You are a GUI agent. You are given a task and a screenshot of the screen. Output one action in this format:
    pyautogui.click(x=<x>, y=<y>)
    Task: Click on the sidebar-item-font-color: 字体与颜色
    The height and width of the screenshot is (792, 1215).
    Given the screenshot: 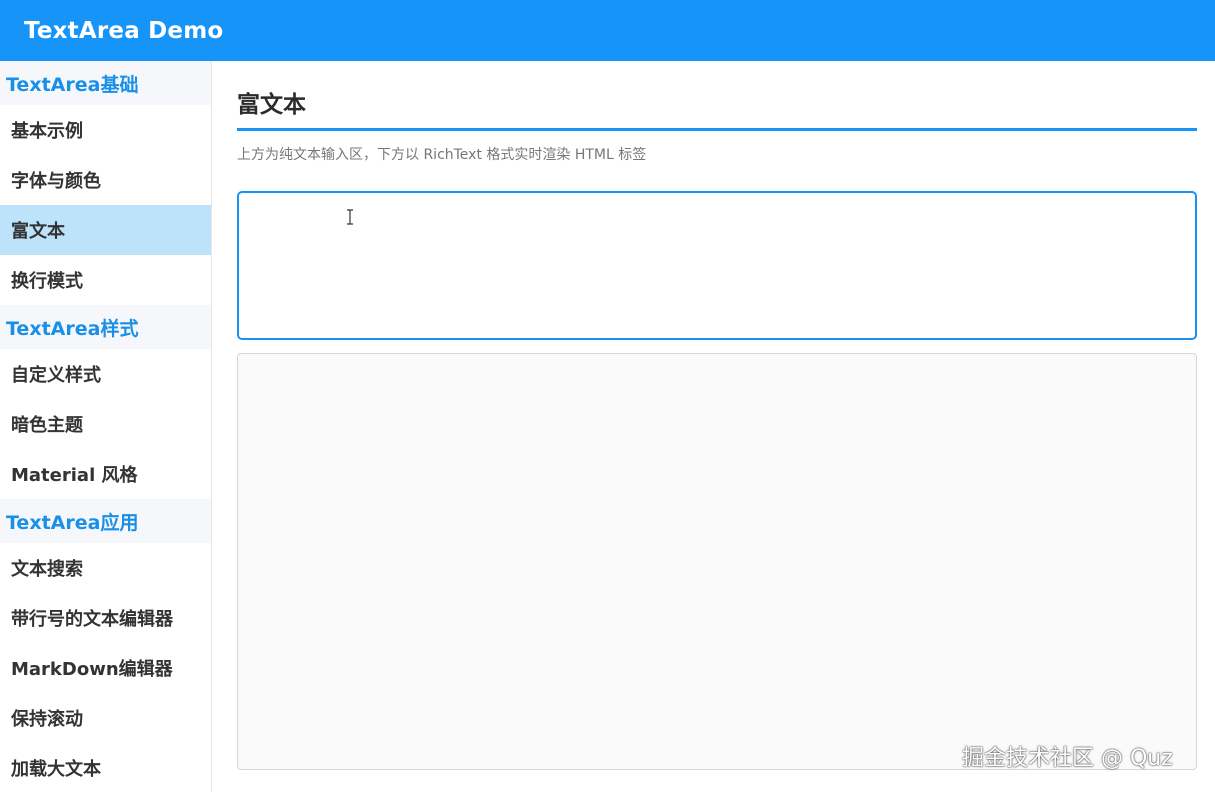 What is the action you would take?
    pyautogui.click(x=105, y=180)
    